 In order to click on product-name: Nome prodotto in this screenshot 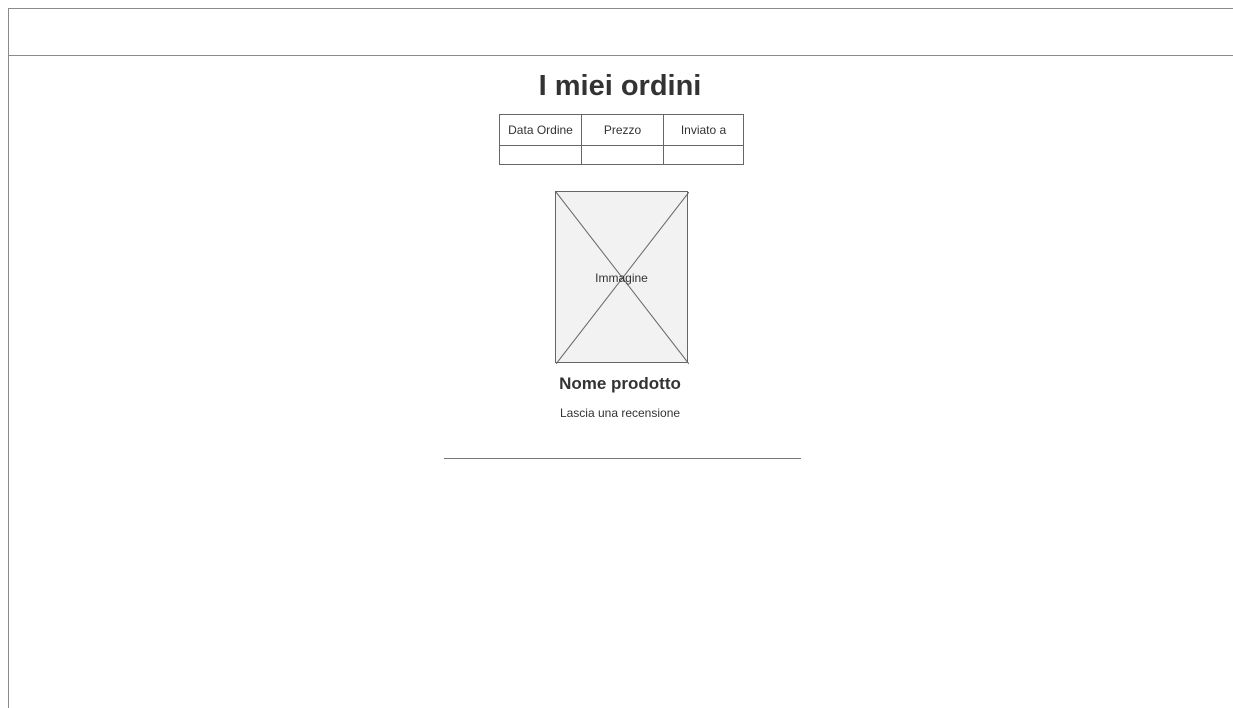, I will do `click(620, 383)`.